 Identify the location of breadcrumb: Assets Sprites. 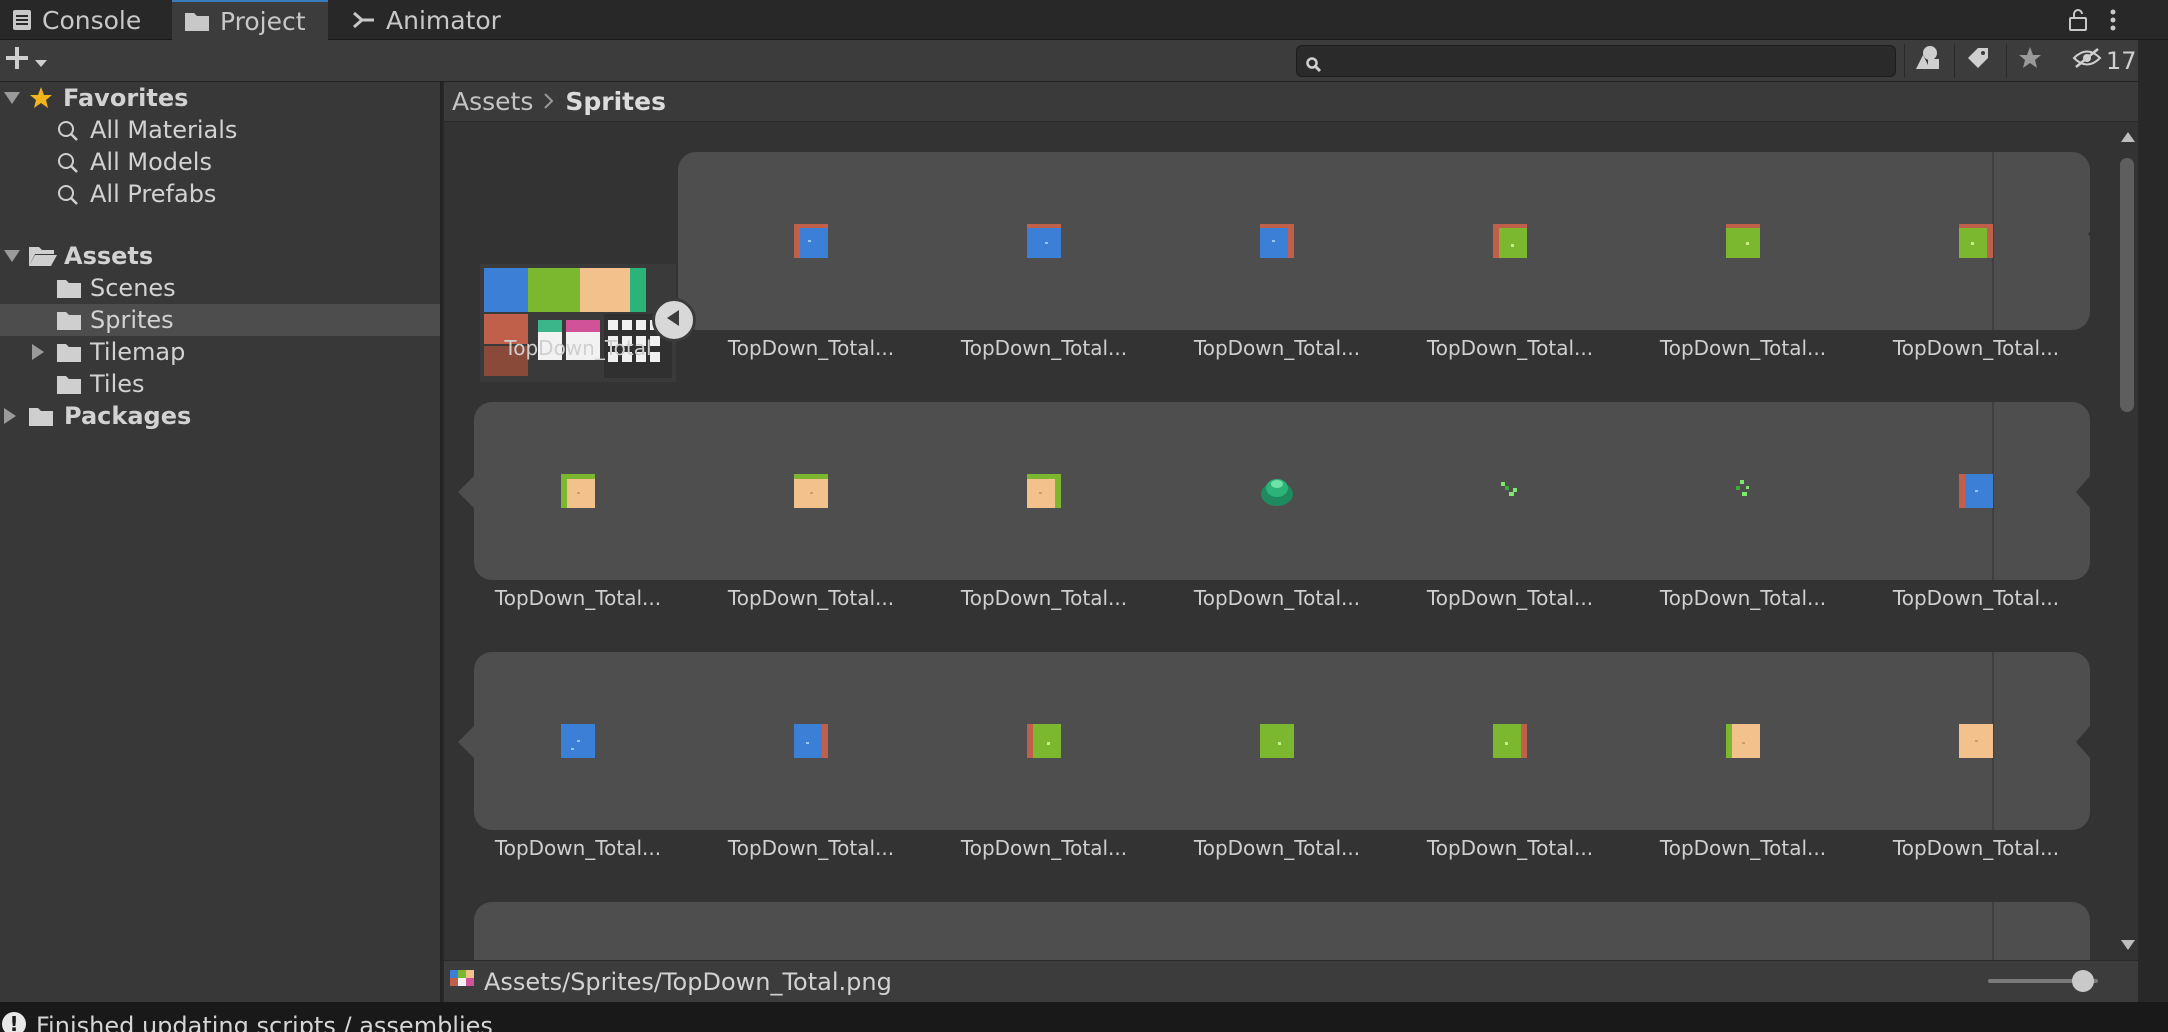
(1291, 102).